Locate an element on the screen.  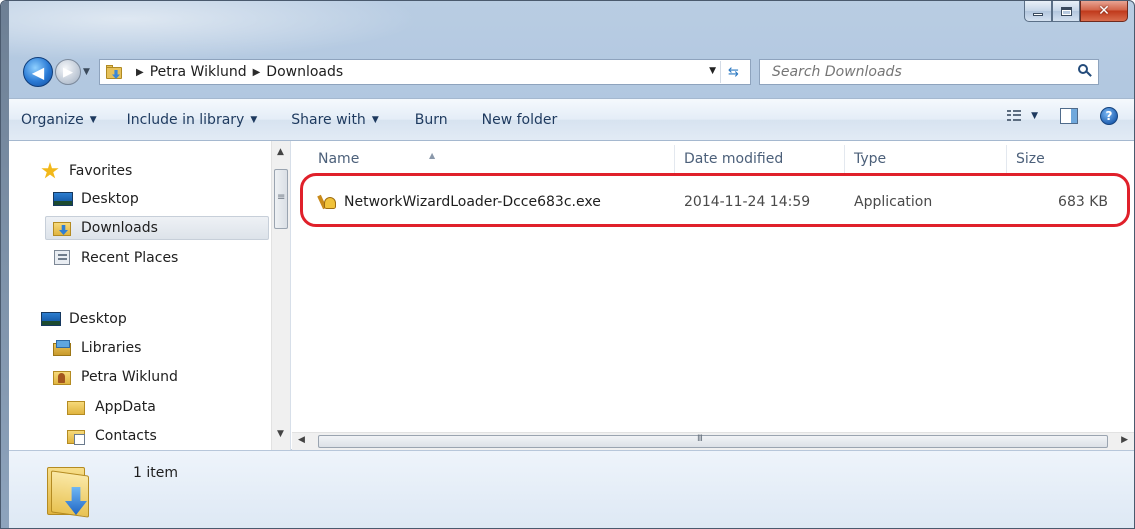
nav-favorites-downloads: Downloads is located at coordinates (157, 228).